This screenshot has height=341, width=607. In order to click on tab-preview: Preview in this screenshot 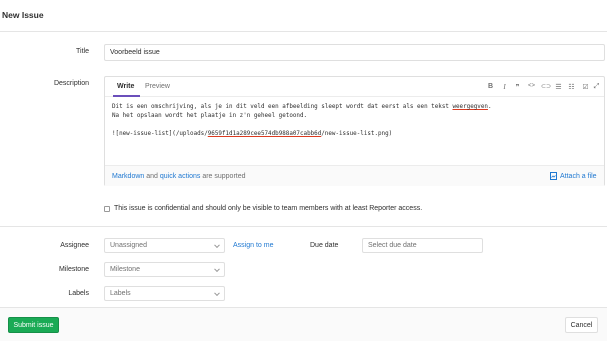, I will do `click(157, 86)`.